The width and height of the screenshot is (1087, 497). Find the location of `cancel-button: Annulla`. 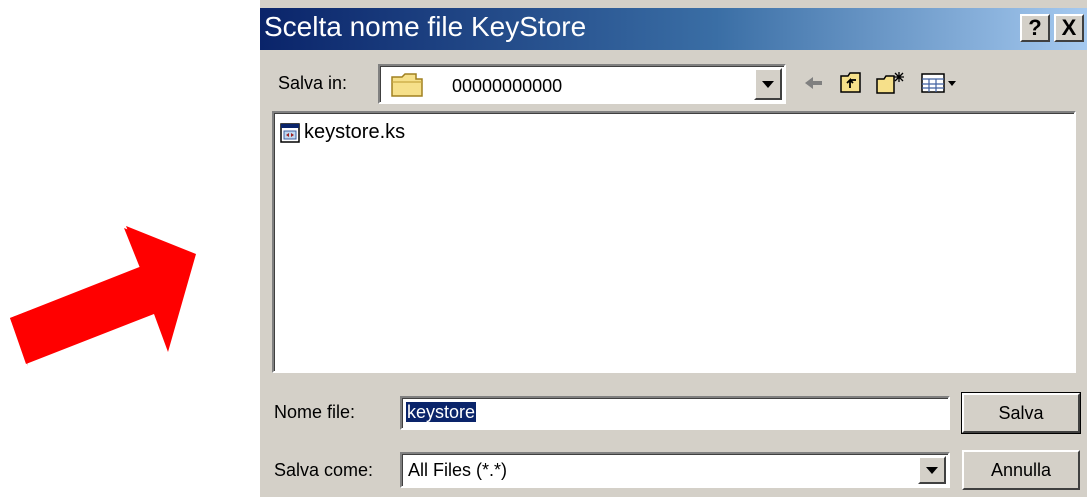

cancel-button: Annulla is located at coordinates (1021, 470).